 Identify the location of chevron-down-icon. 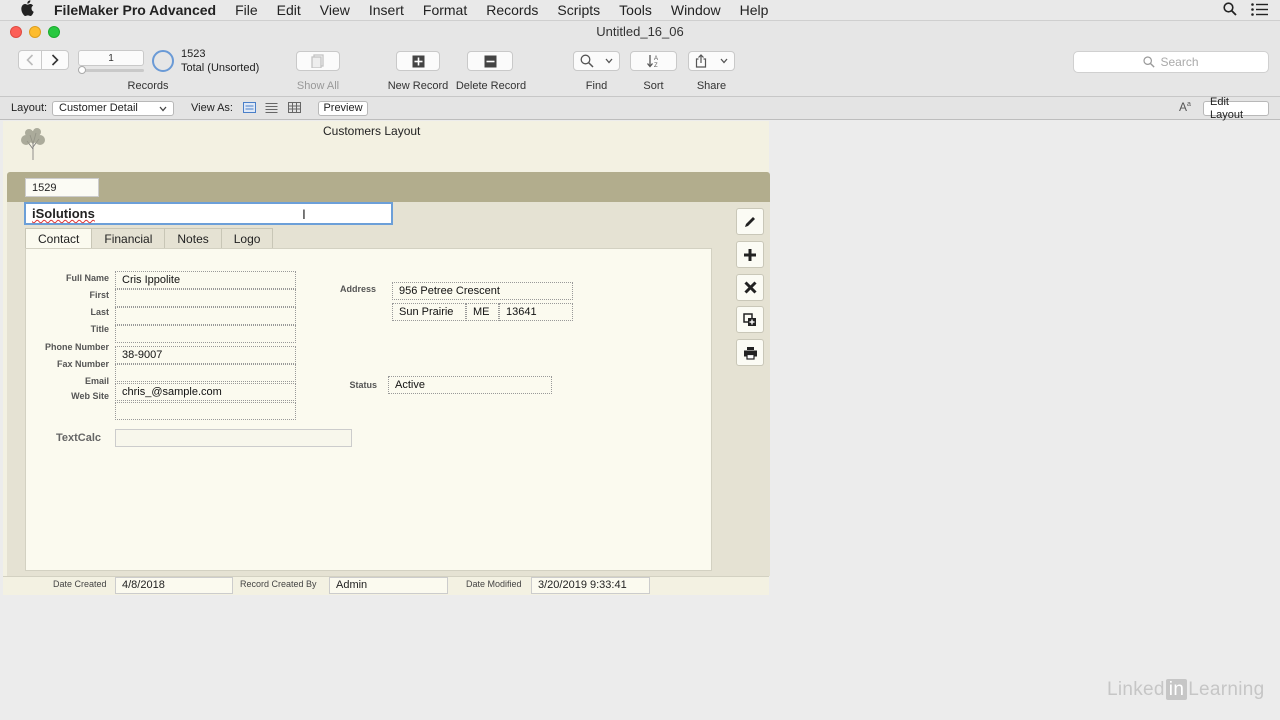
(609, 61).